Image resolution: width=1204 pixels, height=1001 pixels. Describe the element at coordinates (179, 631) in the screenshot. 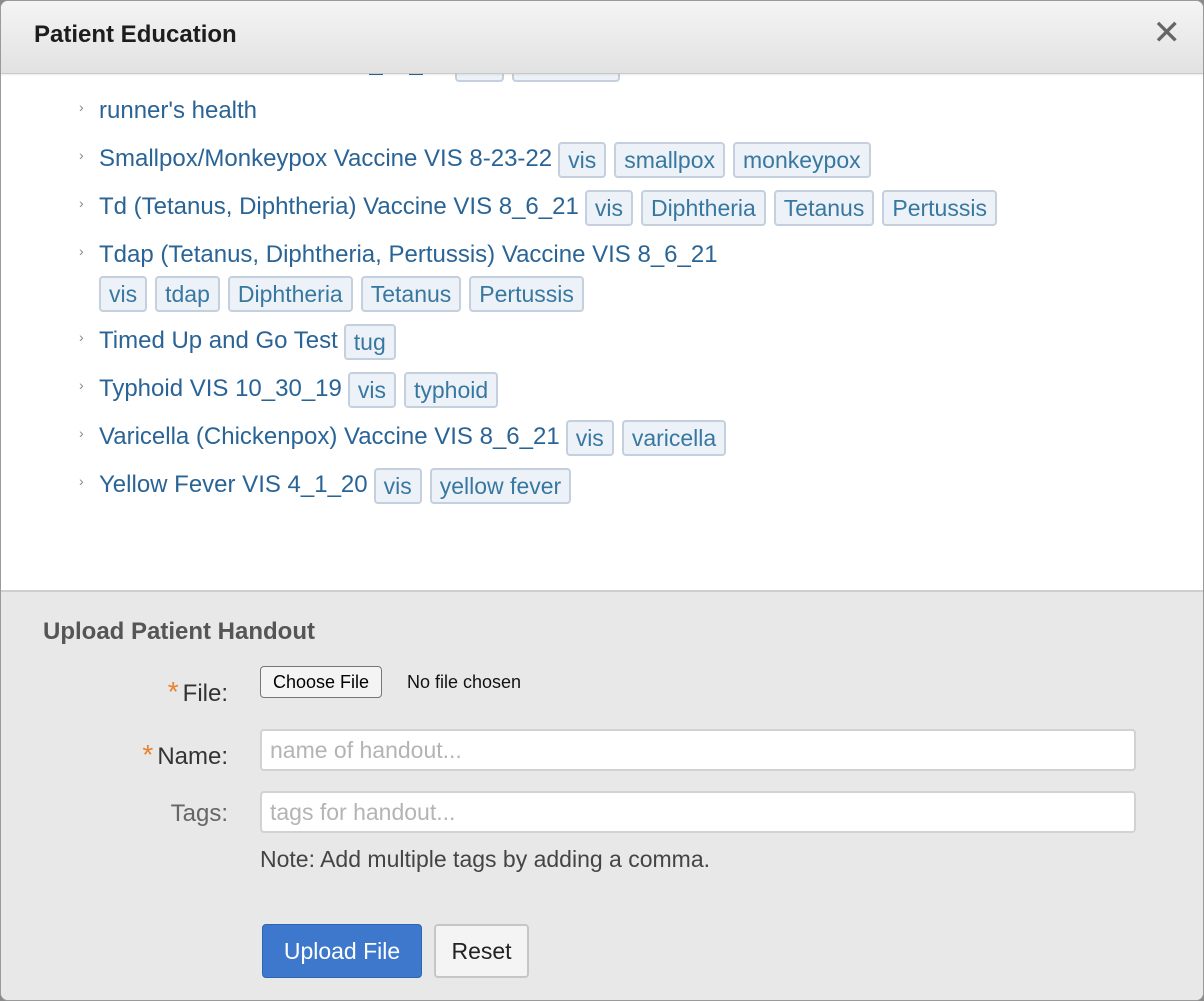

I see `form-title: Upload Patient Handout` at that location.